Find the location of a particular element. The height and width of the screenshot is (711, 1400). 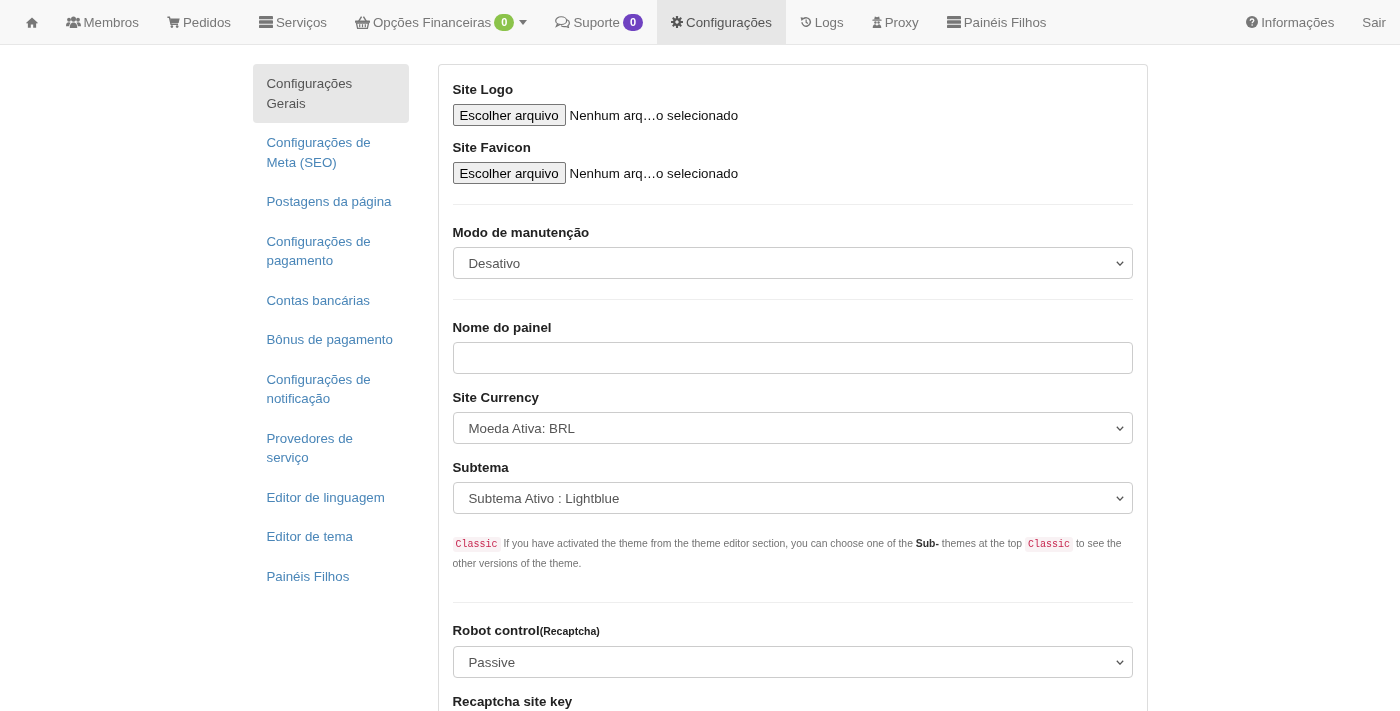

nav-link: Membros is located at coordinates (102, 22).